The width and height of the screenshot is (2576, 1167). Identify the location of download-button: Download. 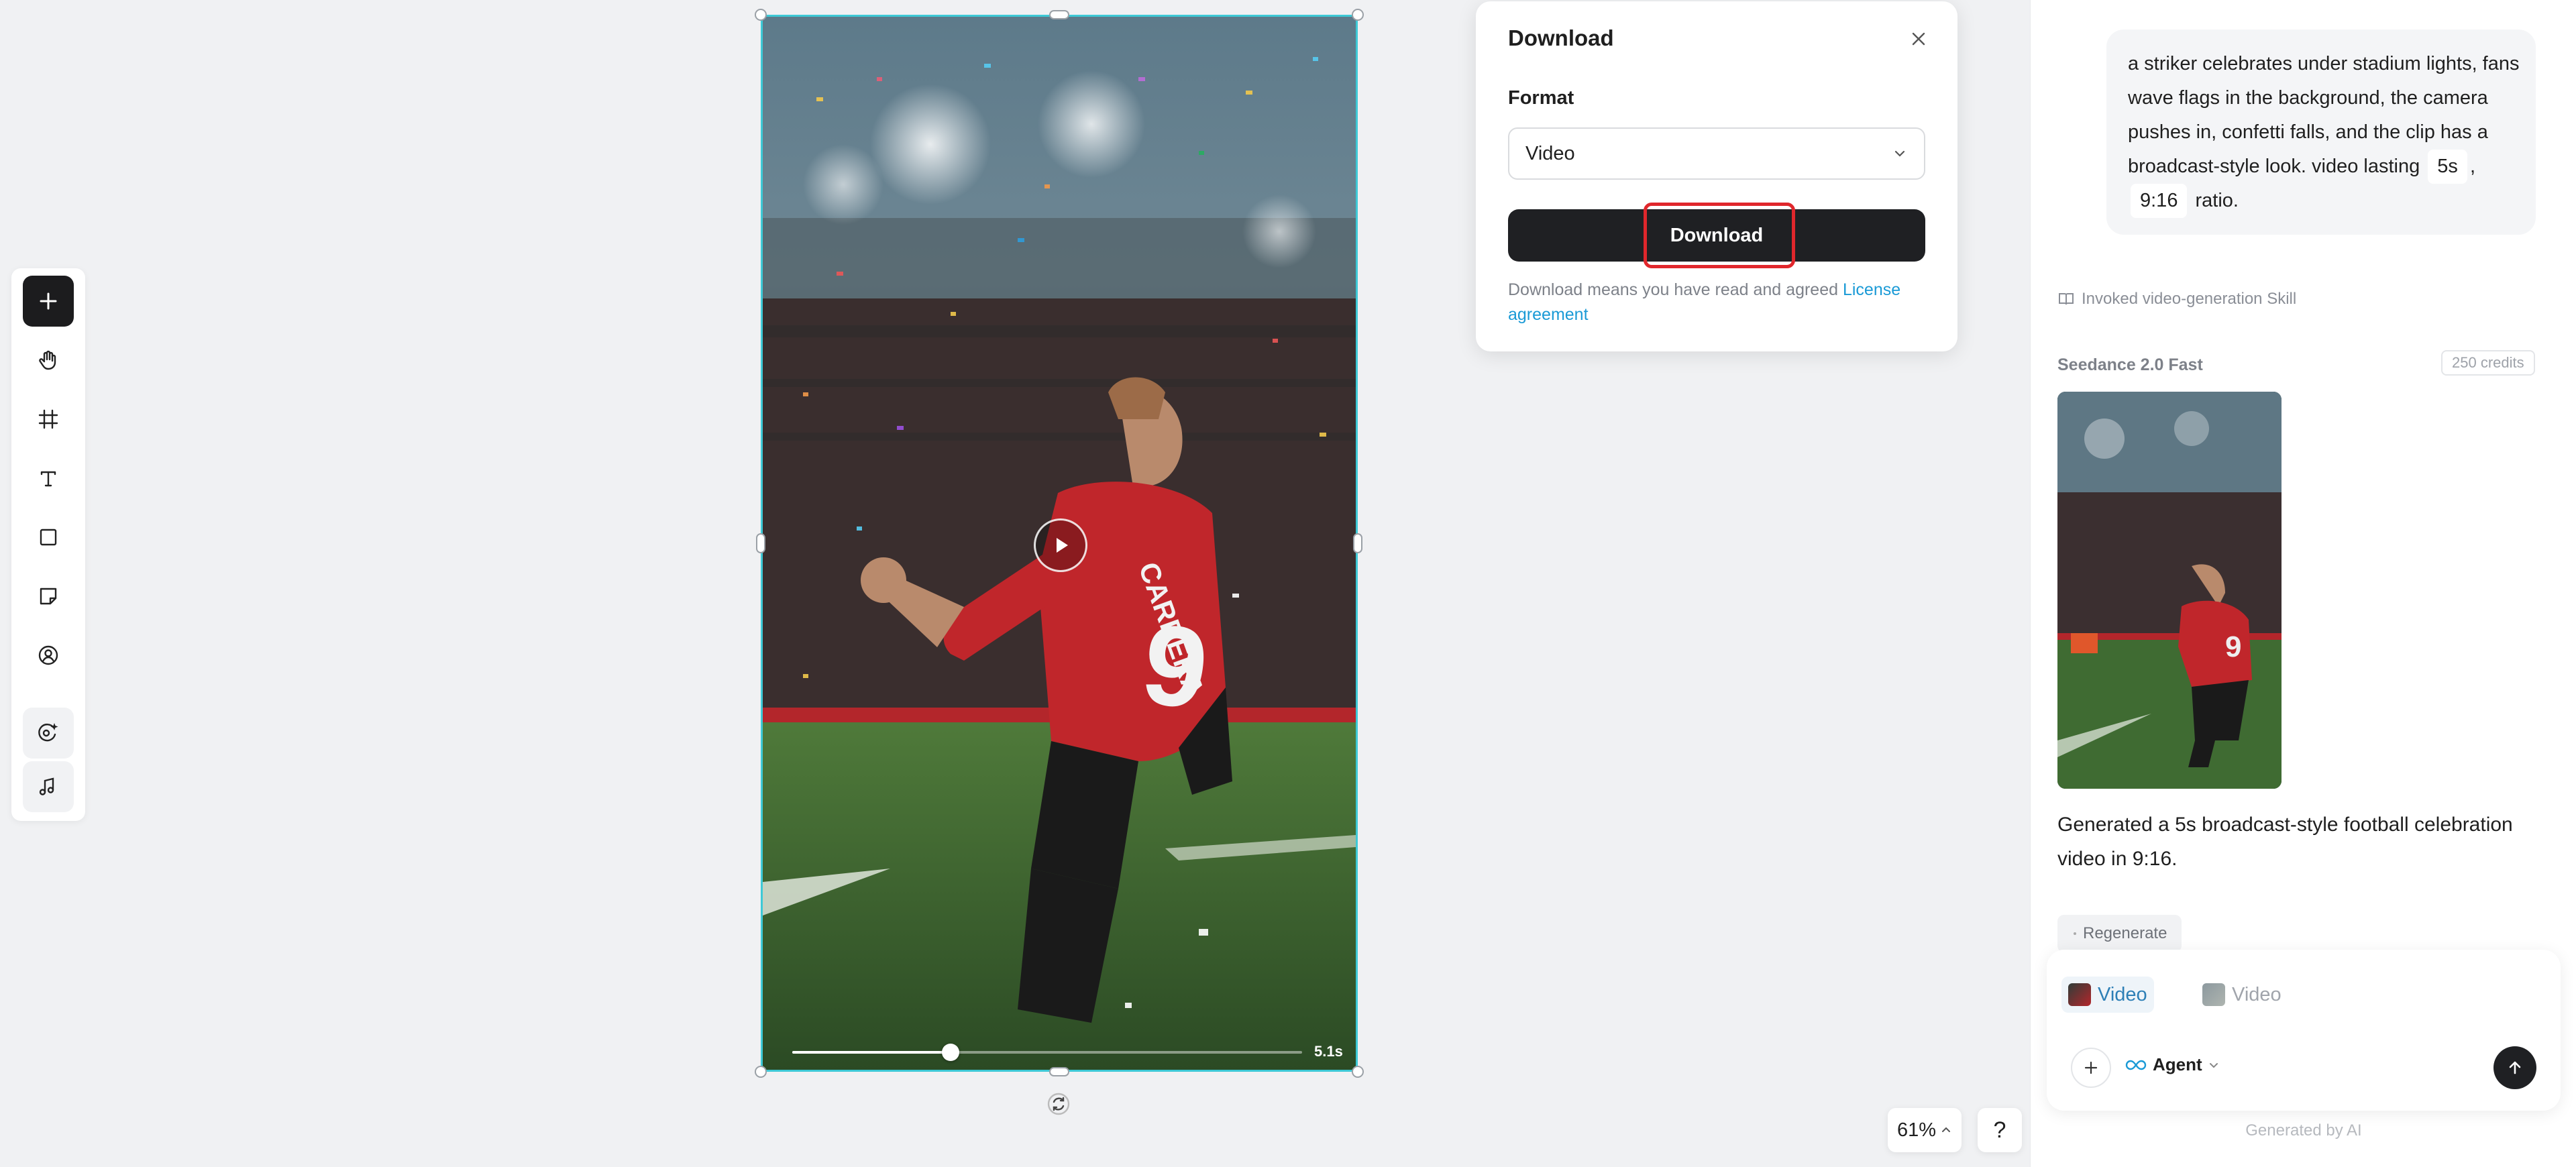
(1716, 235).